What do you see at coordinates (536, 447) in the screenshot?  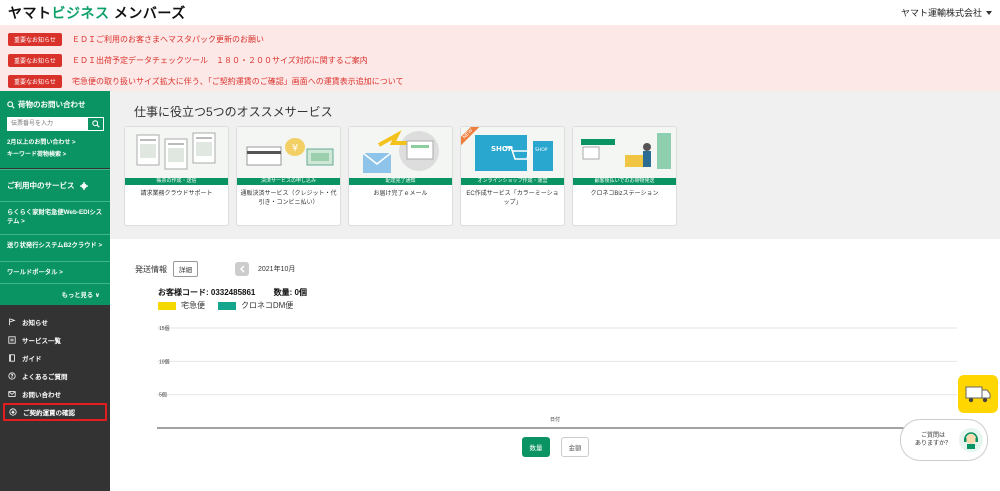 I see `toggle-quantity: 数量` at bounding box center [536, 447].